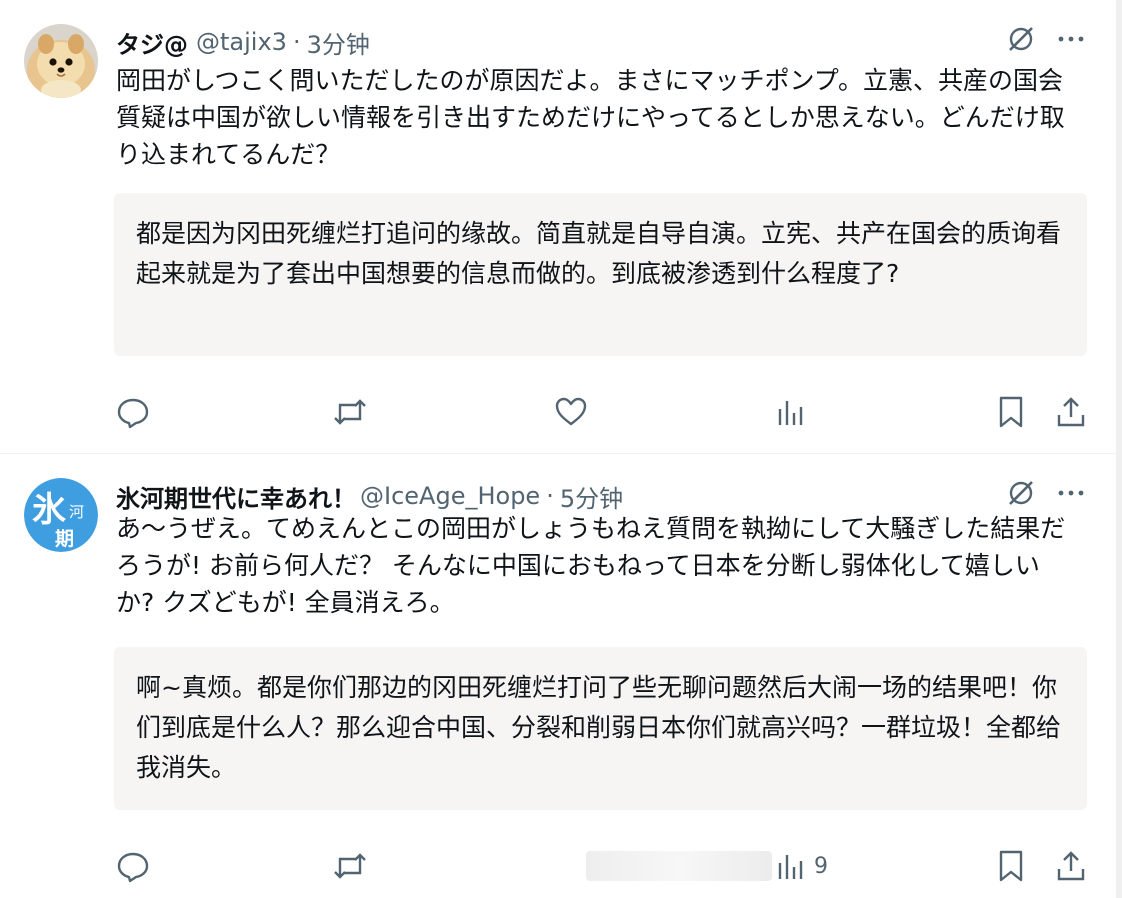  Describe the element at coordinates (679, 866) in the screenshot. I see `blurred-region` at that location.